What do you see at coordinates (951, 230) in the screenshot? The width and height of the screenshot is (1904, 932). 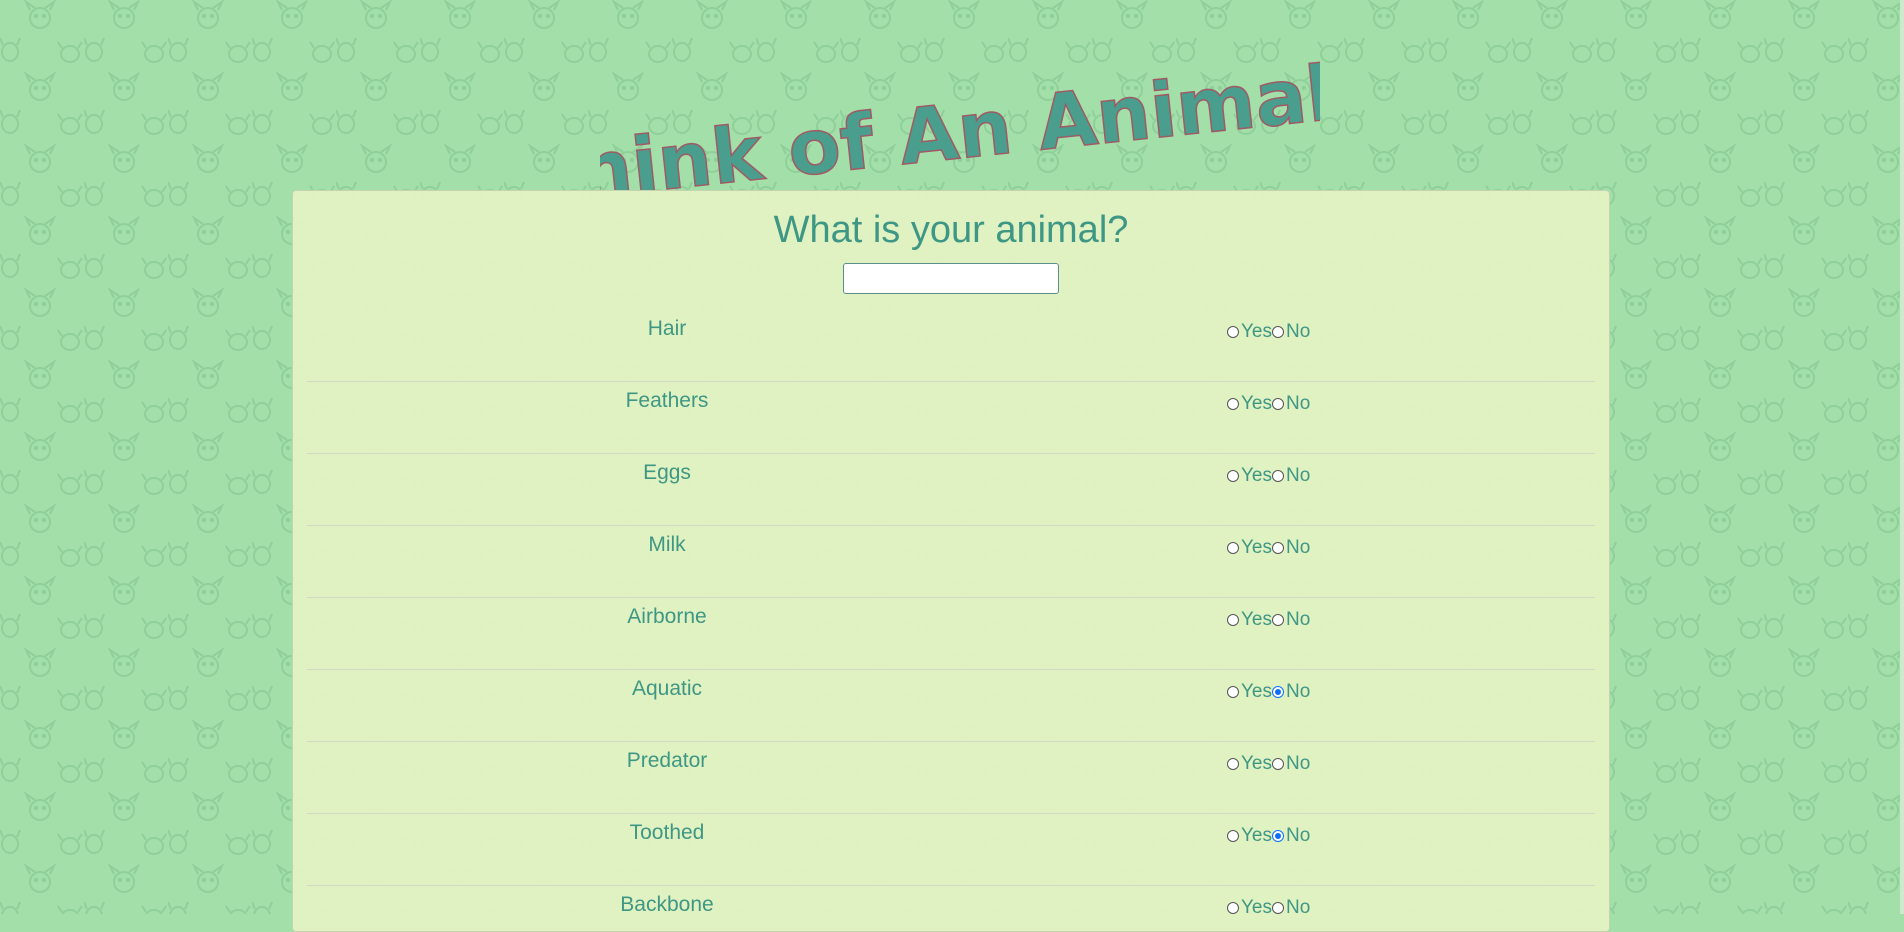 I see `question-heading: What is your animal?` at bounding box center [951, 230].